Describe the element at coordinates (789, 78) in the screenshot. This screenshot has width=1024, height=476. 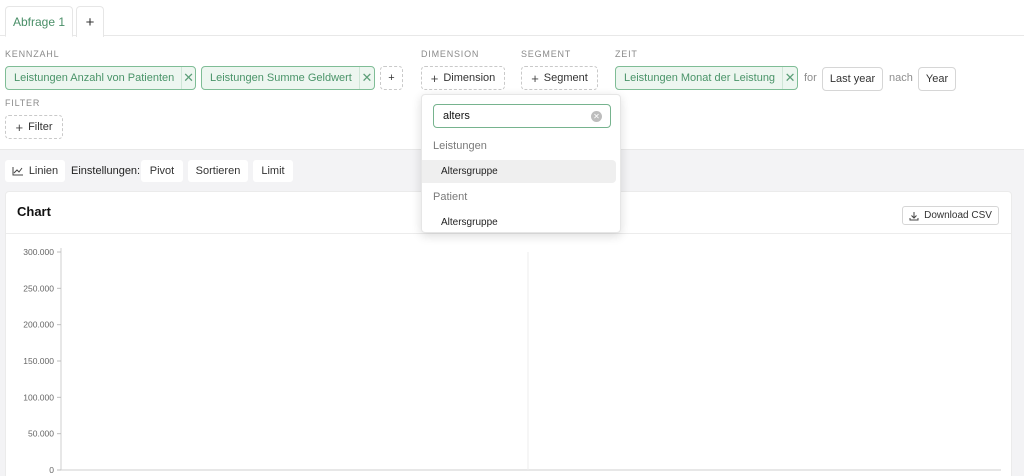
I see `remove-time-icon: ✕` at that location.